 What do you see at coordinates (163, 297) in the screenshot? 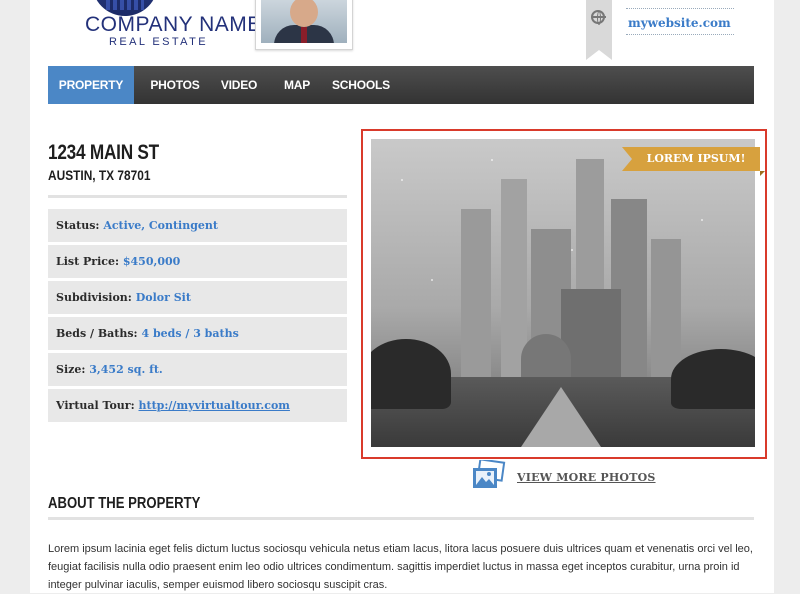
I see `detail-value: Dolor Sit` at bounding box center [163, 297].